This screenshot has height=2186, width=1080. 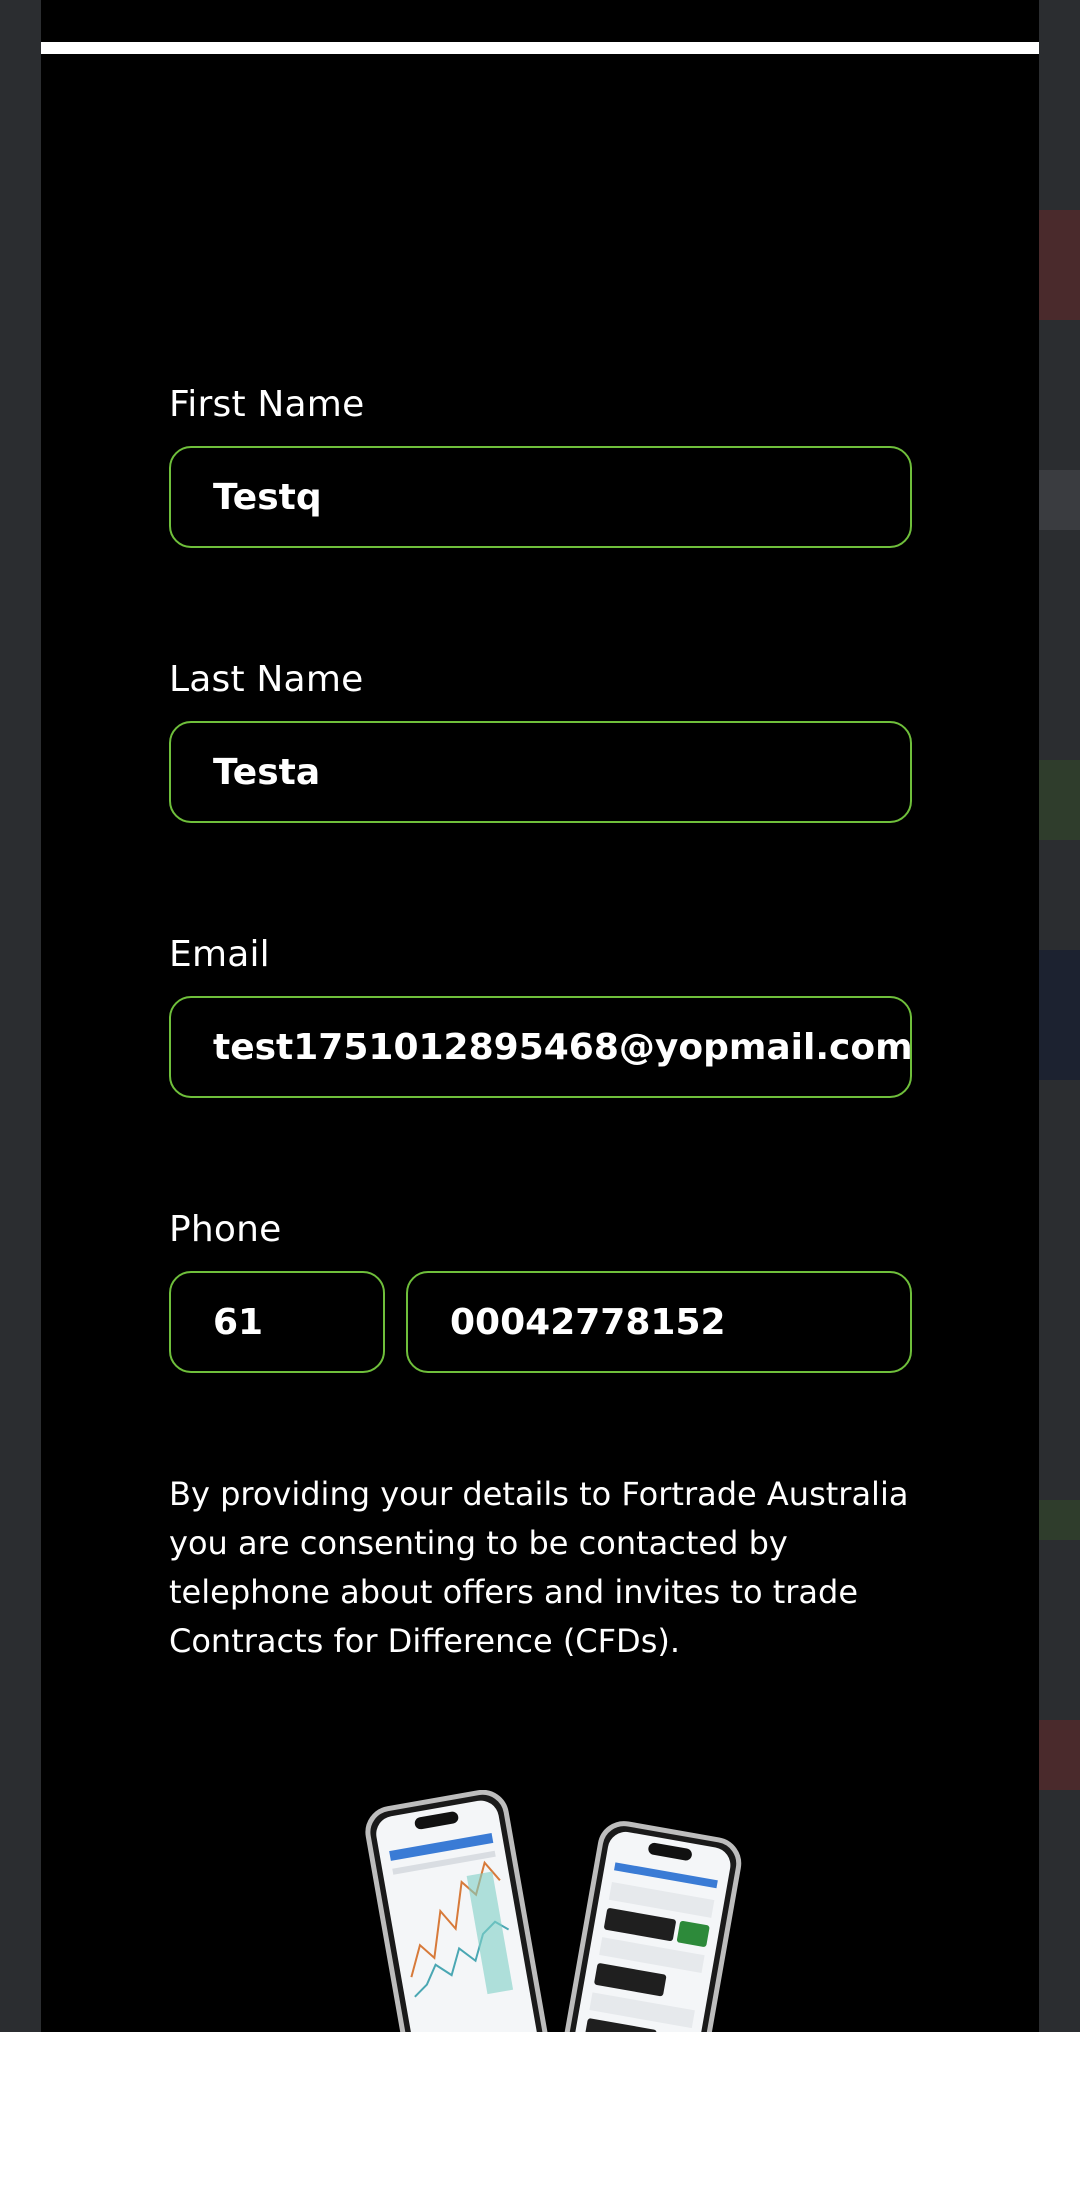 I want to click on last-name-field, so click(x=540, y=772).